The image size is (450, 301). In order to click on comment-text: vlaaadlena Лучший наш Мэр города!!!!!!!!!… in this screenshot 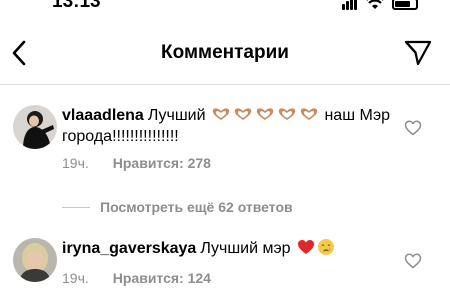, I will do `click(227, 126)`.